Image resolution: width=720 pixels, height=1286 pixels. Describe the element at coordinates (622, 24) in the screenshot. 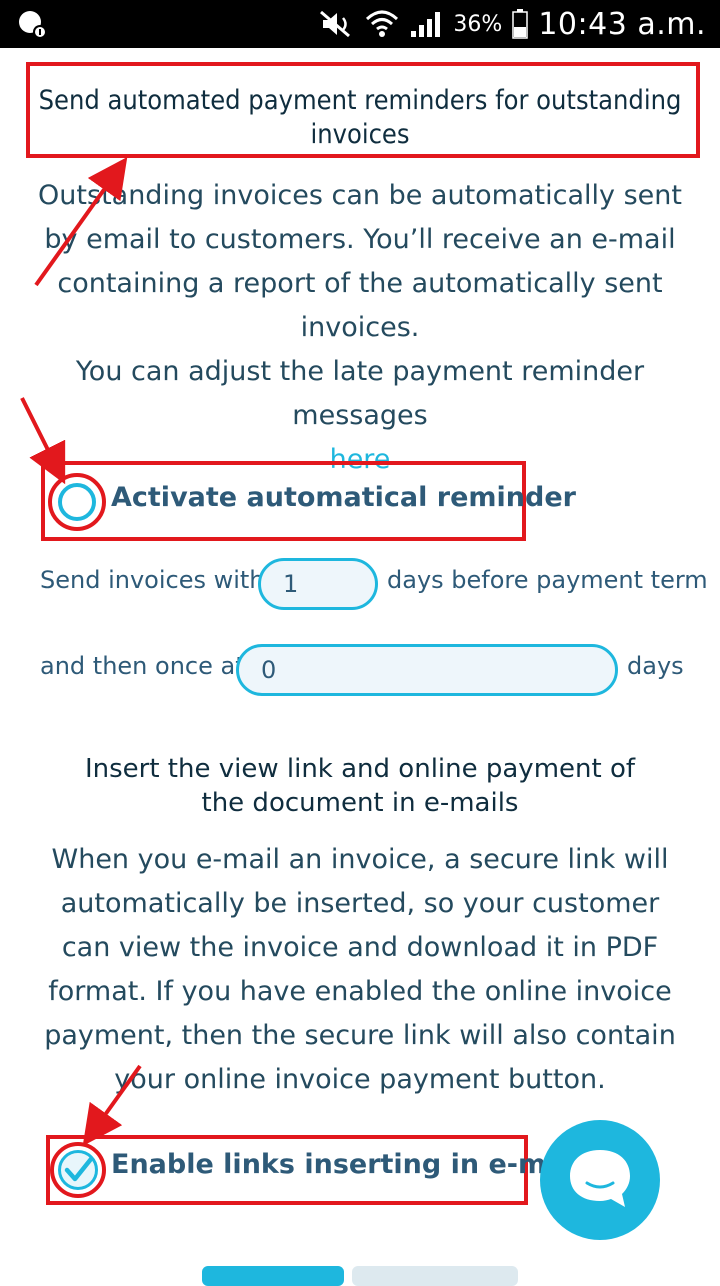

I see `clock: 10:43 a.m.` at that location.